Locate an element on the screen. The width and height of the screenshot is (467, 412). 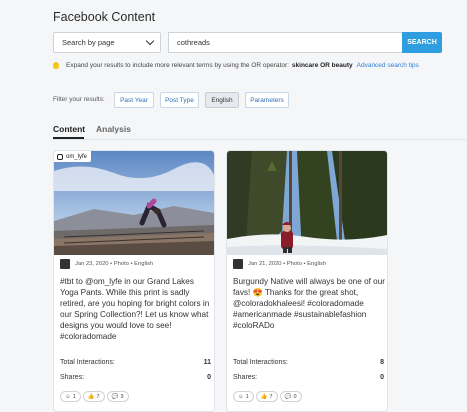
filter-english: English is located at coordinates (222, 100).